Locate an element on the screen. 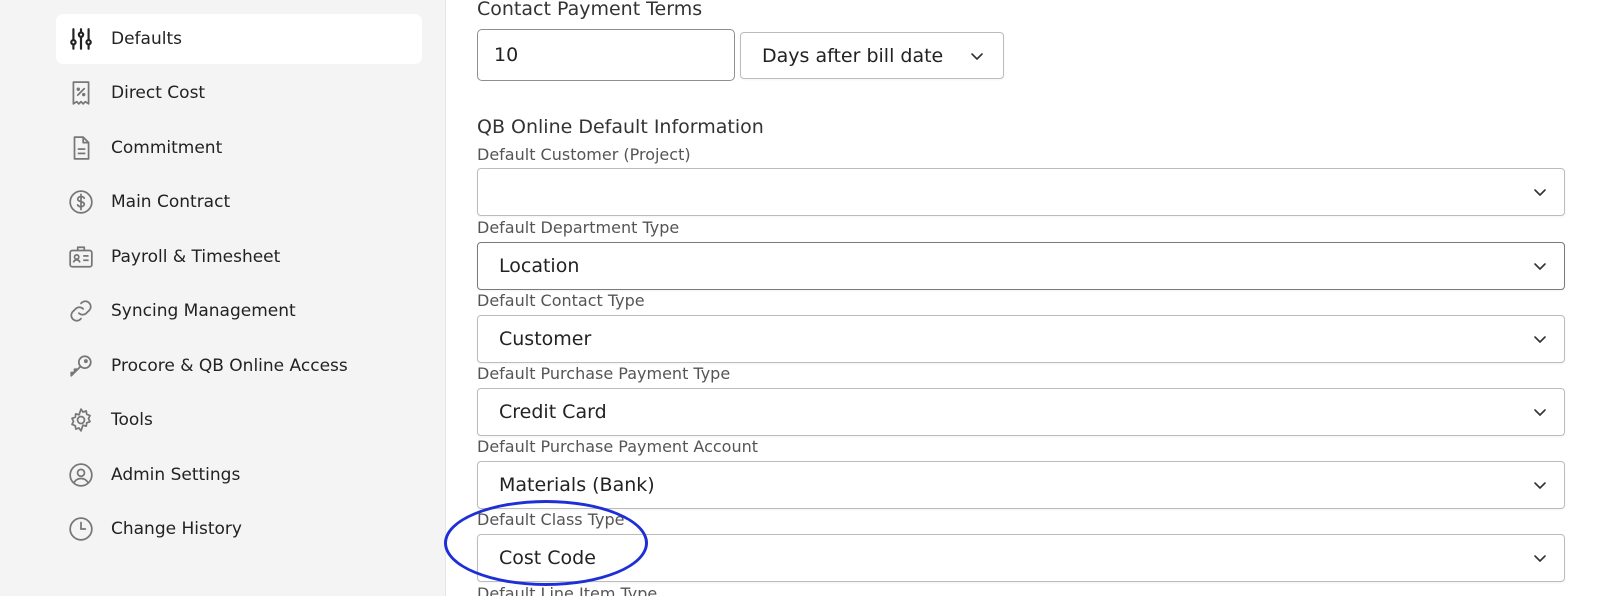  default-class-type-value: Cost Code is located at coordinates (547, 558).